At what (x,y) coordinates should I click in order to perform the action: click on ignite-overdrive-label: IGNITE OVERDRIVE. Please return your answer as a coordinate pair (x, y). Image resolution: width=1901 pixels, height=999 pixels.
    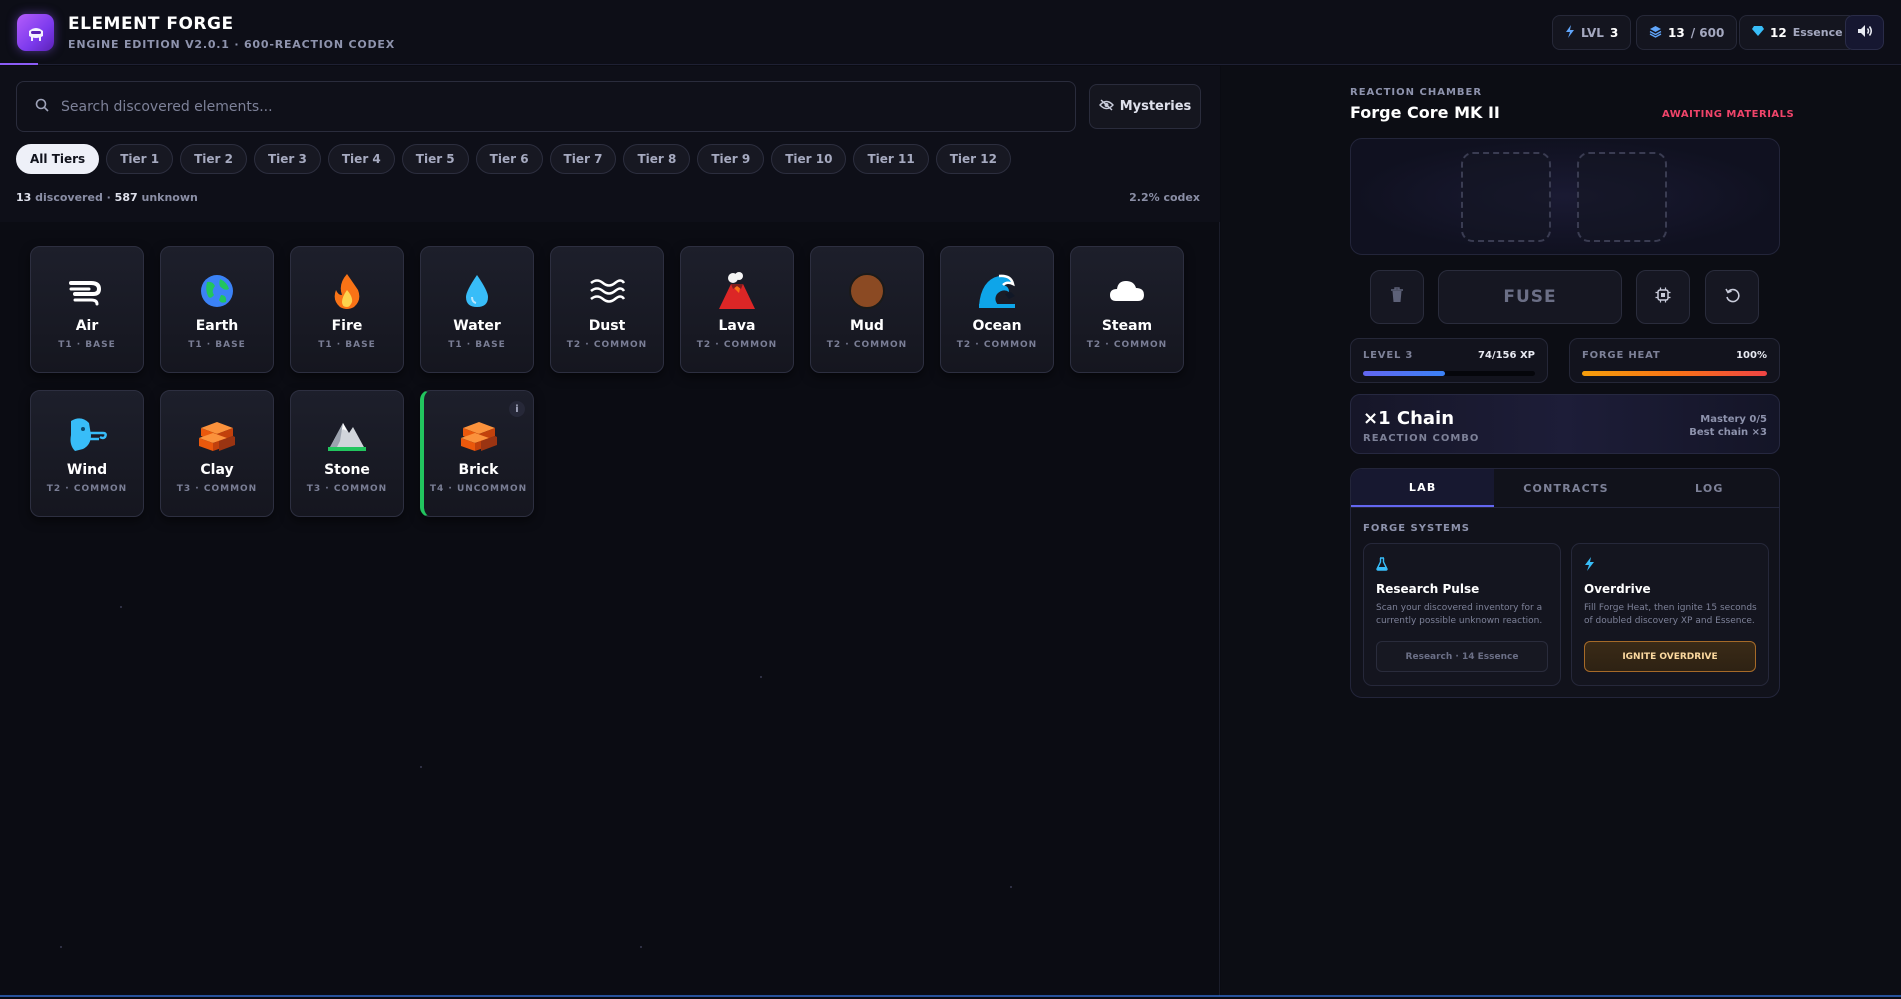
    Looking at the image, I should click on (1670, 656).